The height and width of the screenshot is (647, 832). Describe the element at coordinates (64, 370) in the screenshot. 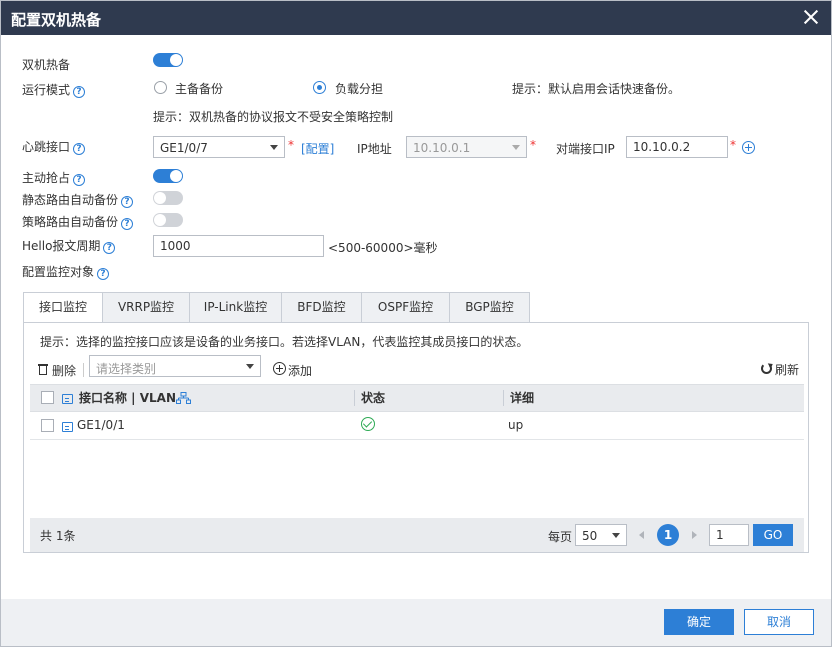

I see `delete-button: 删除` at that location.